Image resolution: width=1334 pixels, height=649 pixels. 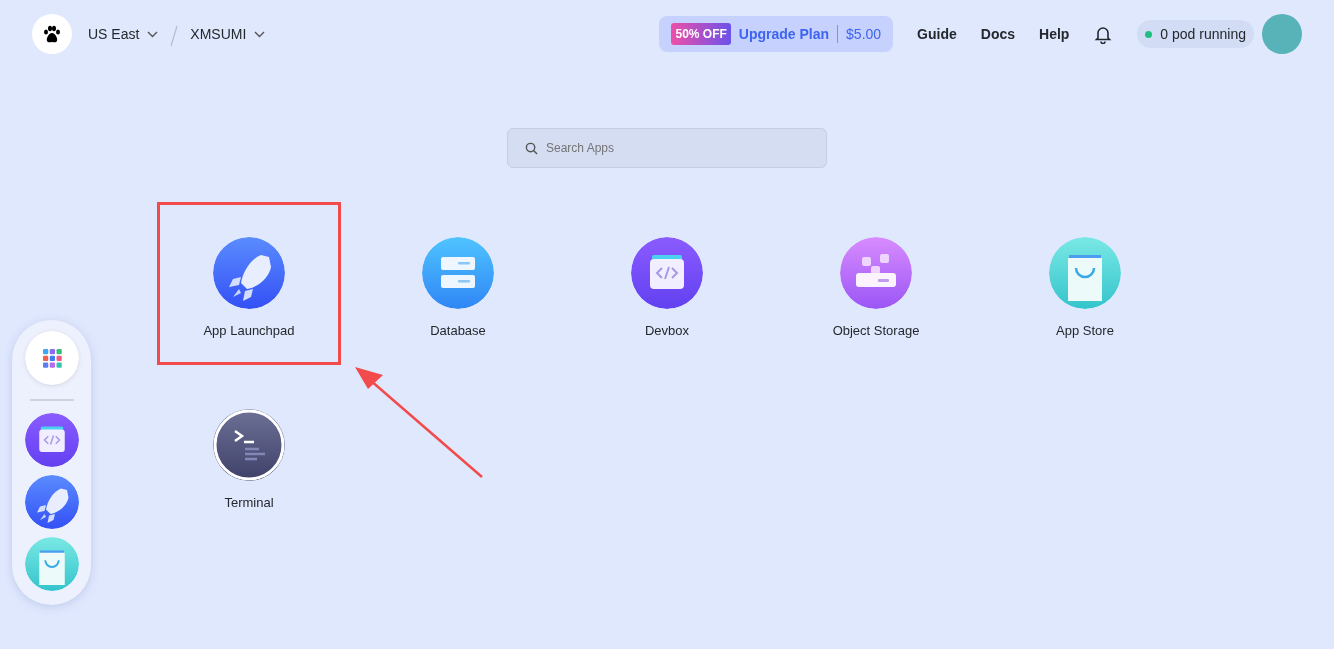 What do you see at coordinates (864, 34) in the screenshot?
I see `price: $5.00` at bounding box center [864, 34].